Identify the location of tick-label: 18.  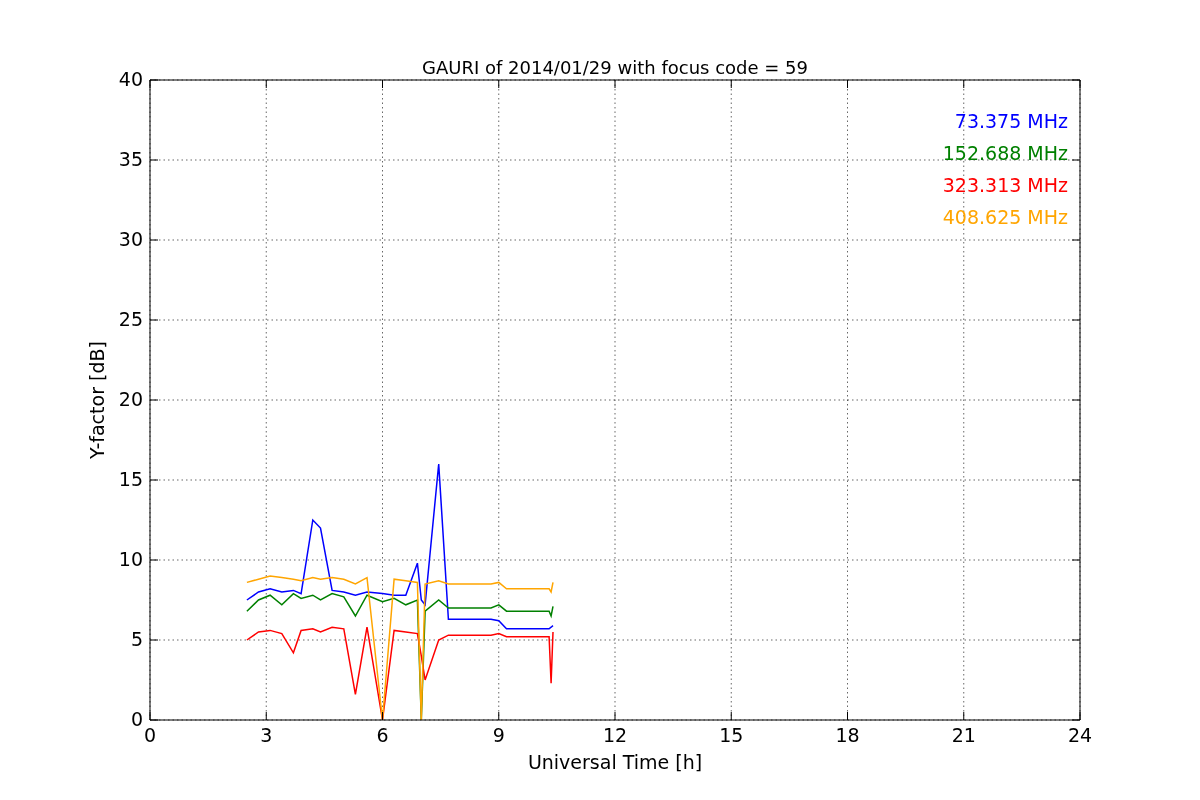
(847, 735).